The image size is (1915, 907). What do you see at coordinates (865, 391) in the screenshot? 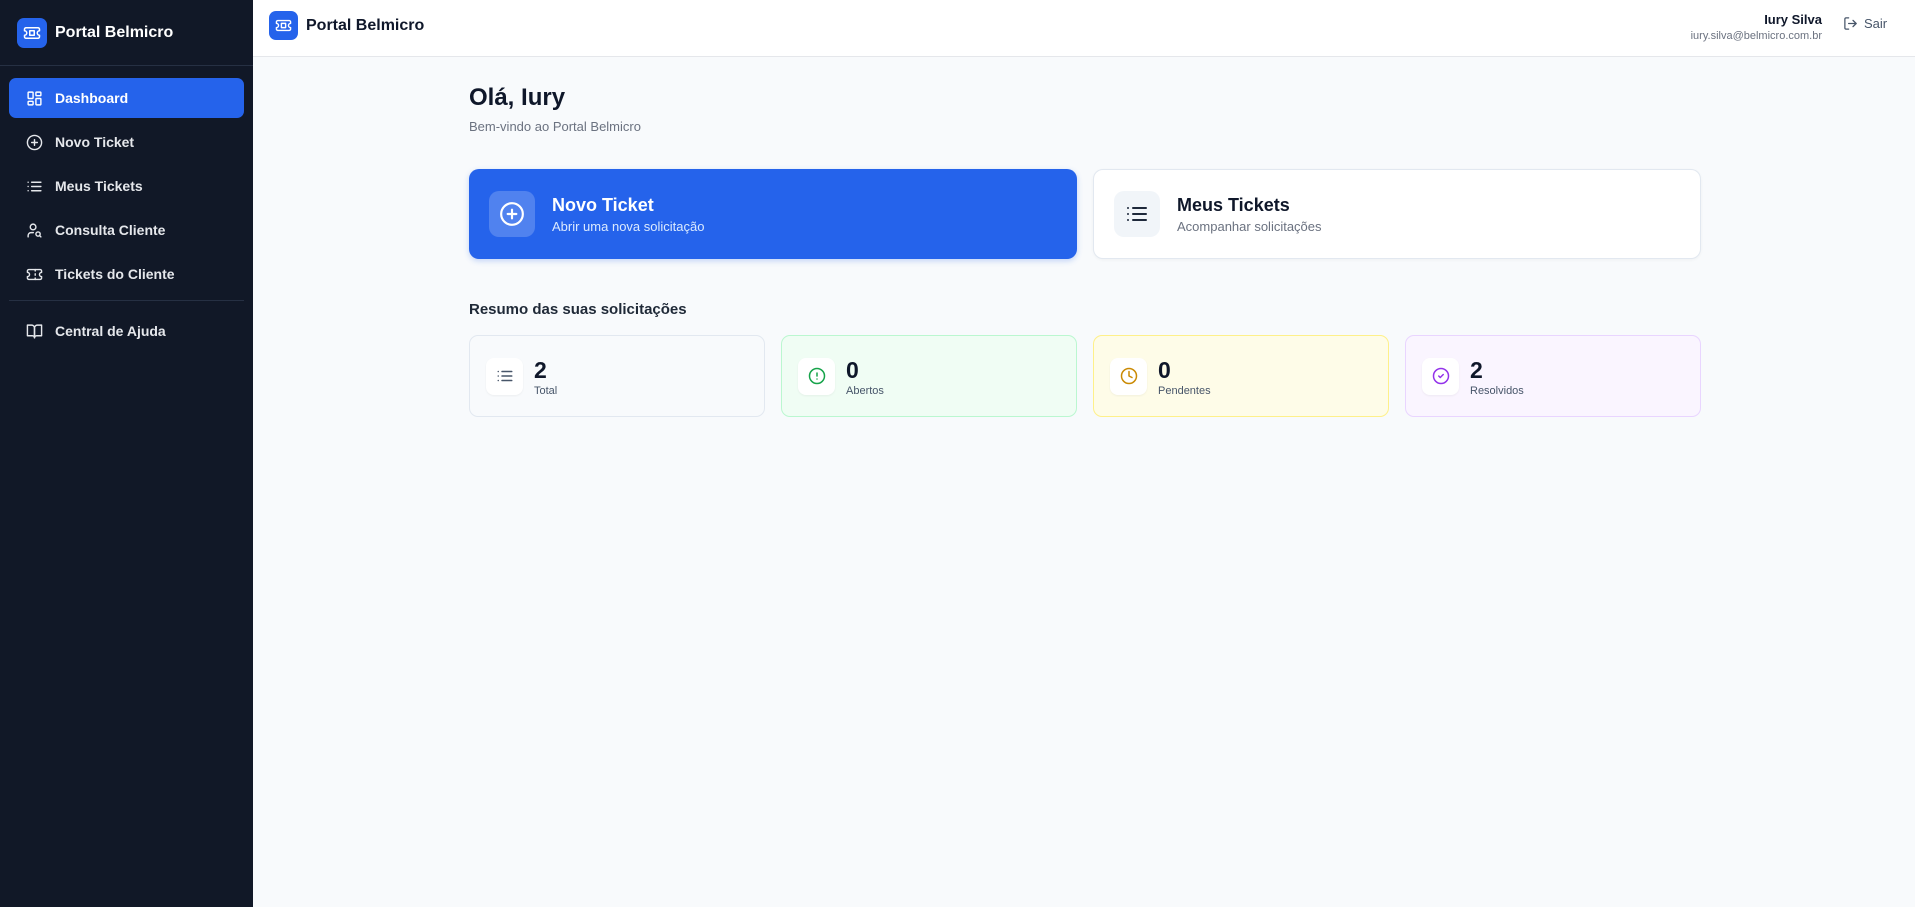
I see `stat-label: Abertos` at bounding box center [865, 391].